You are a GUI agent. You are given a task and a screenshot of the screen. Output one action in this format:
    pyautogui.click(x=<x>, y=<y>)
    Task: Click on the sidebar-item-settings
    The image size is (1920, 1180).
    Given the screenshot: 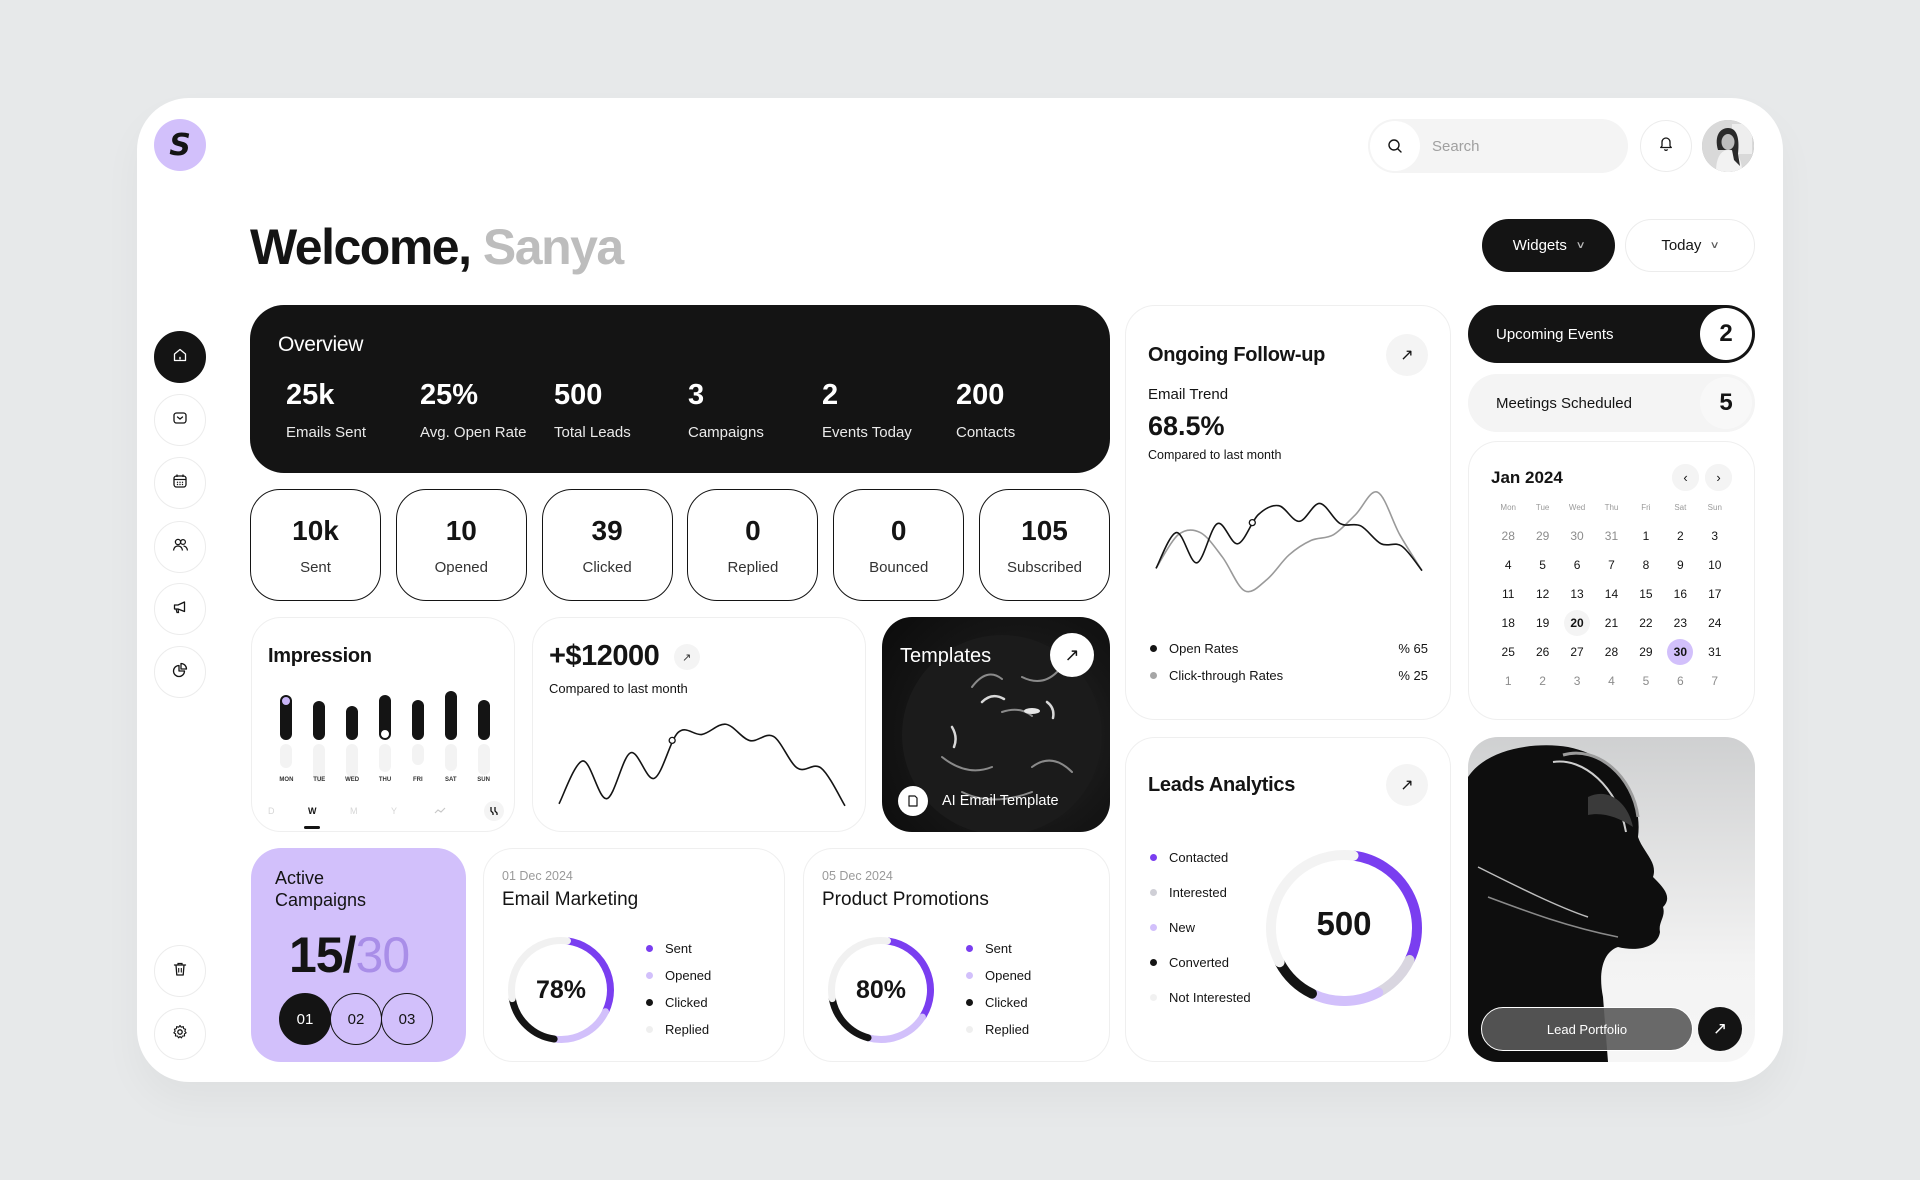 What is the action you would take?
    pyautogui.click(x=180, y=1034)
    